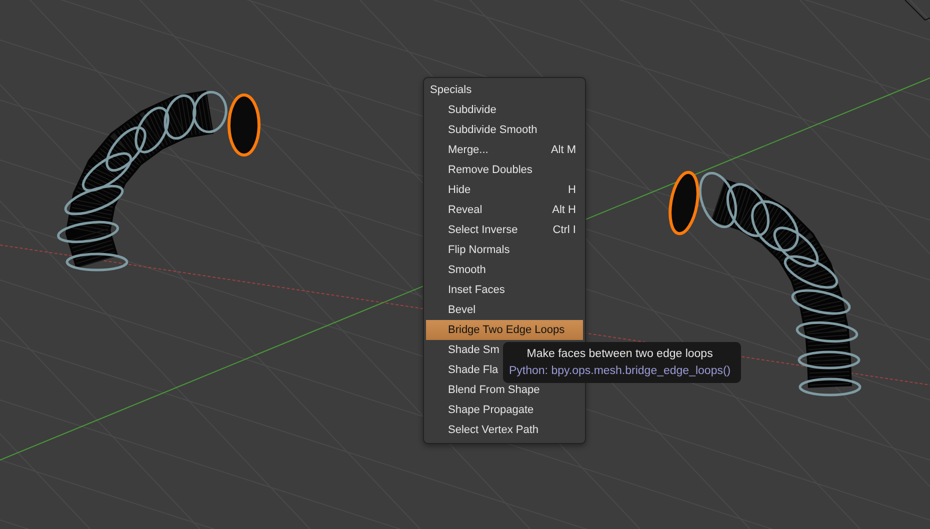  What do you see at coordinates (504, 430) in the screenshot?
I see `menu-item: Select Vertex Path` at bounding box center [504, 430].